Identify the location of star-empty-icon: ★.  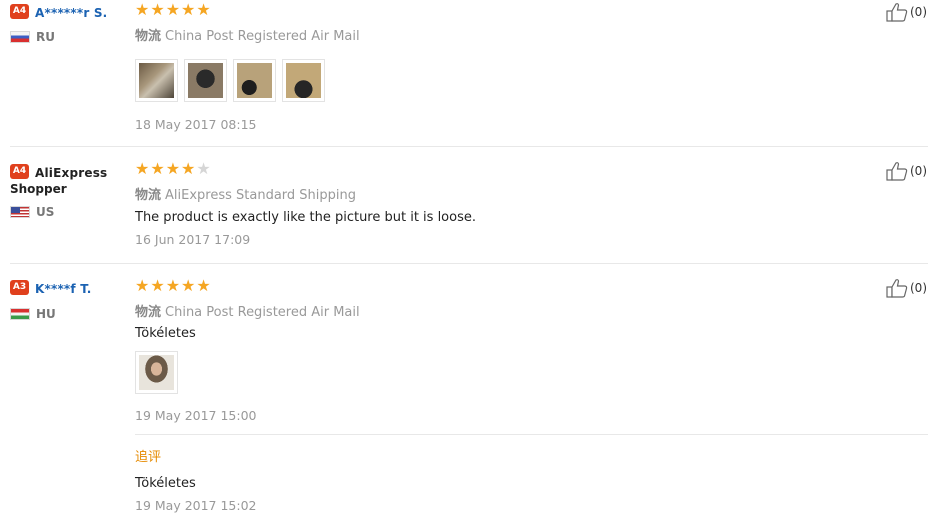
(203, 168).